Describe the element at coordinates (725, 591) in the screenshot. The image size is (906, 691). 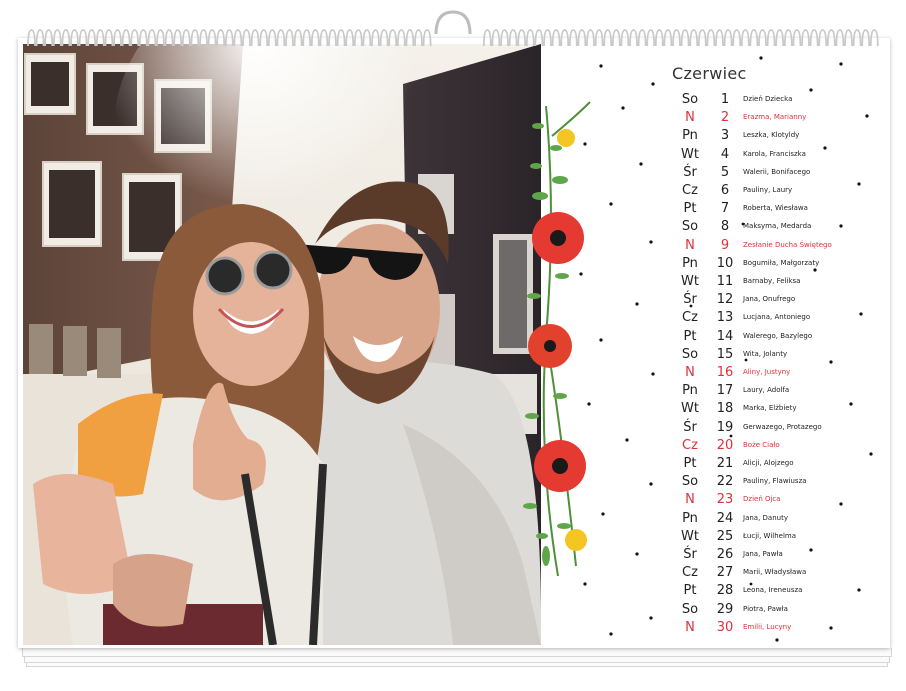
I see `day-number: 28` at that location.